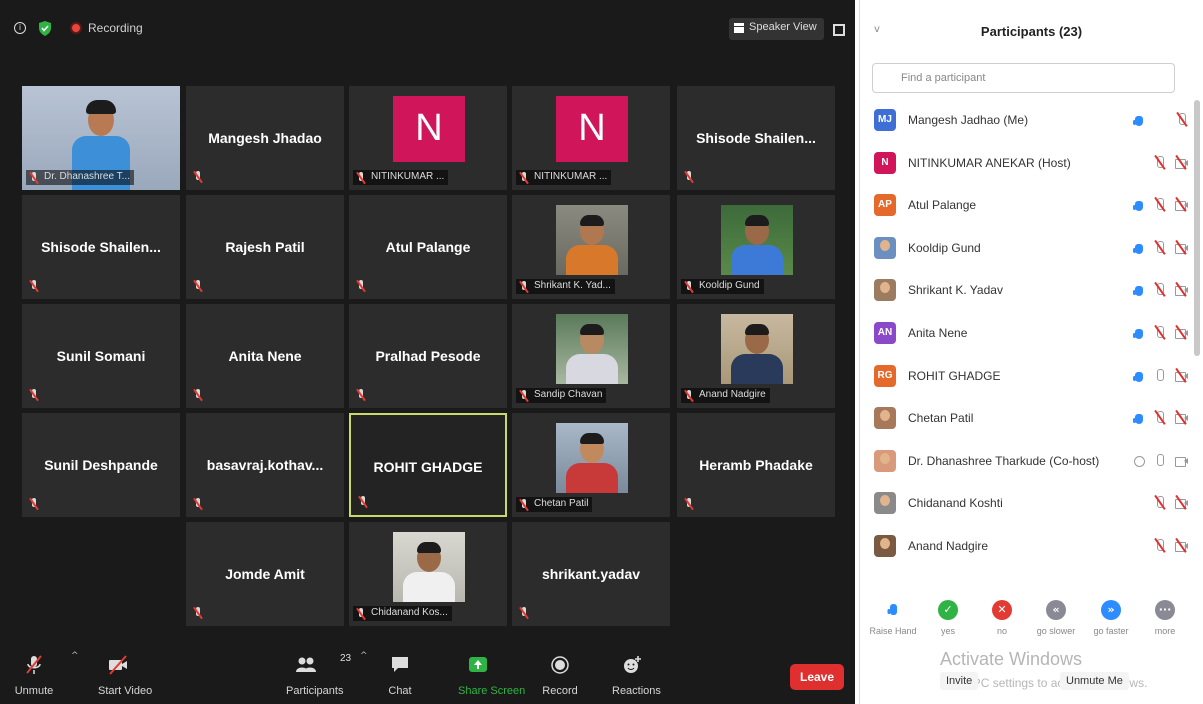 This screenshot has height=704, width=1203. Describe the element at coordinates (893, 618) in the screenshot. I see `raise-hand-button: Raise Hand` at that location.